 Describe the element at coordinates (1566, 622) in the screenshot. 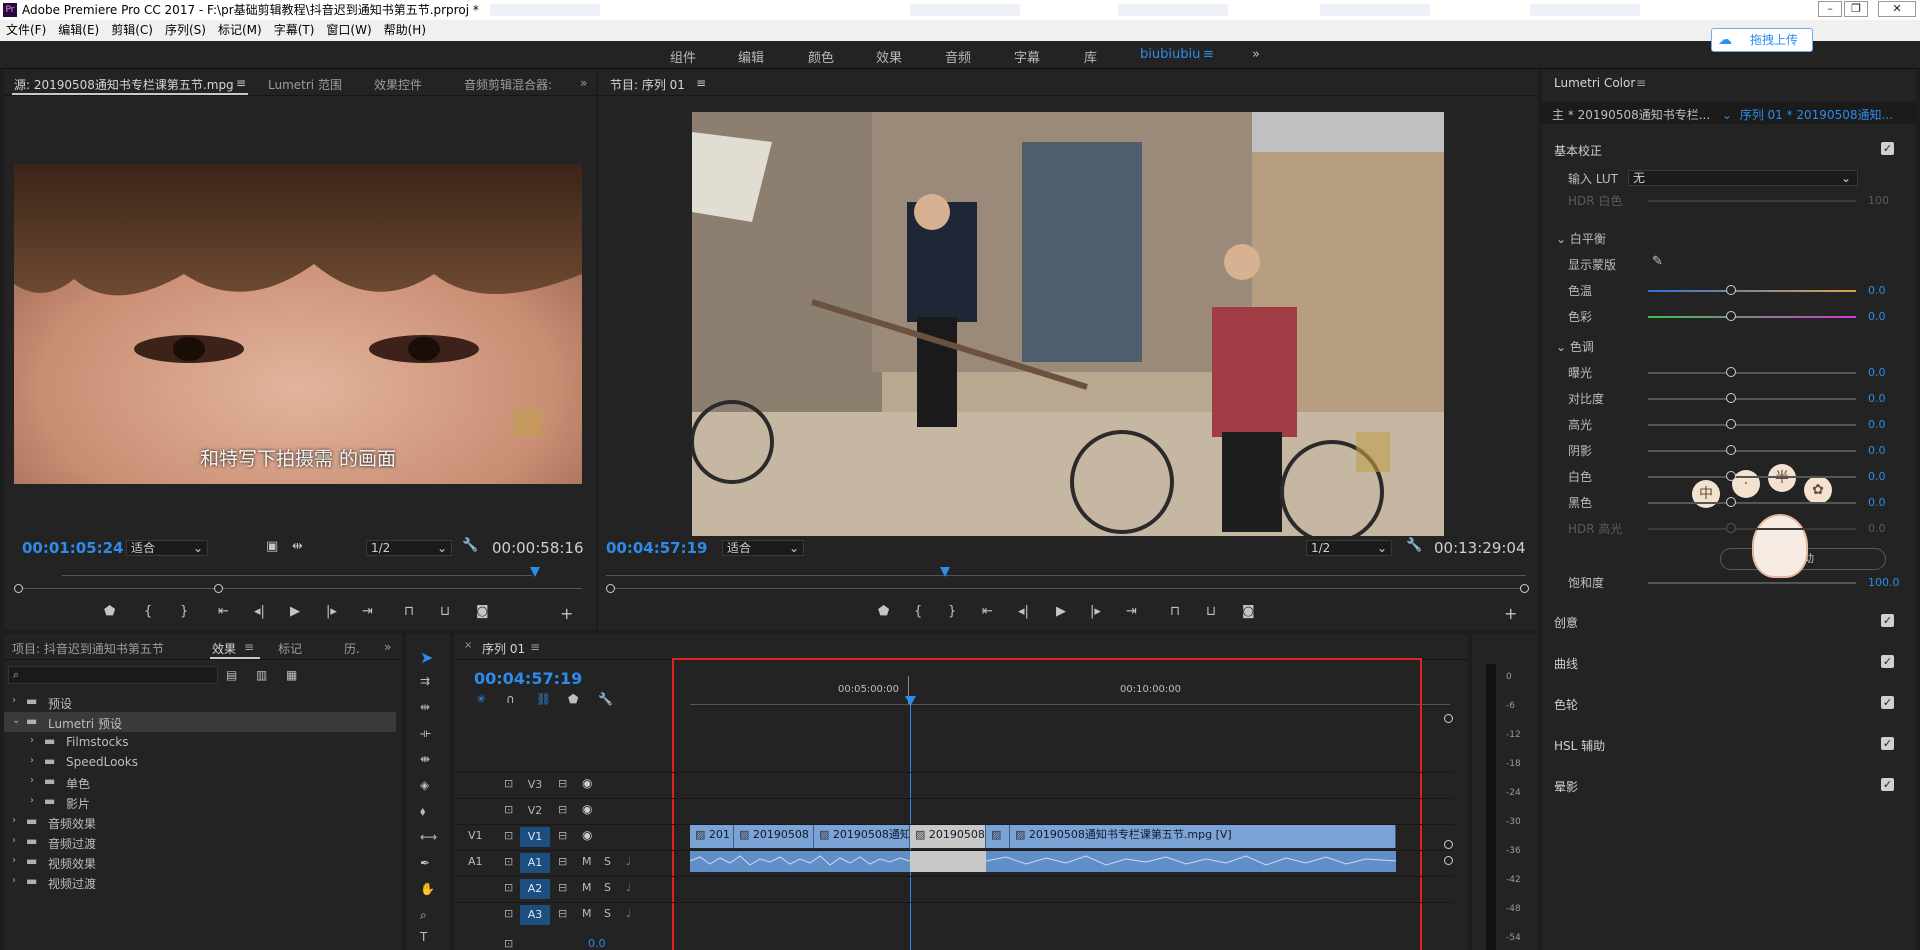

I see `lumetri-section-header: 创意` at that location.